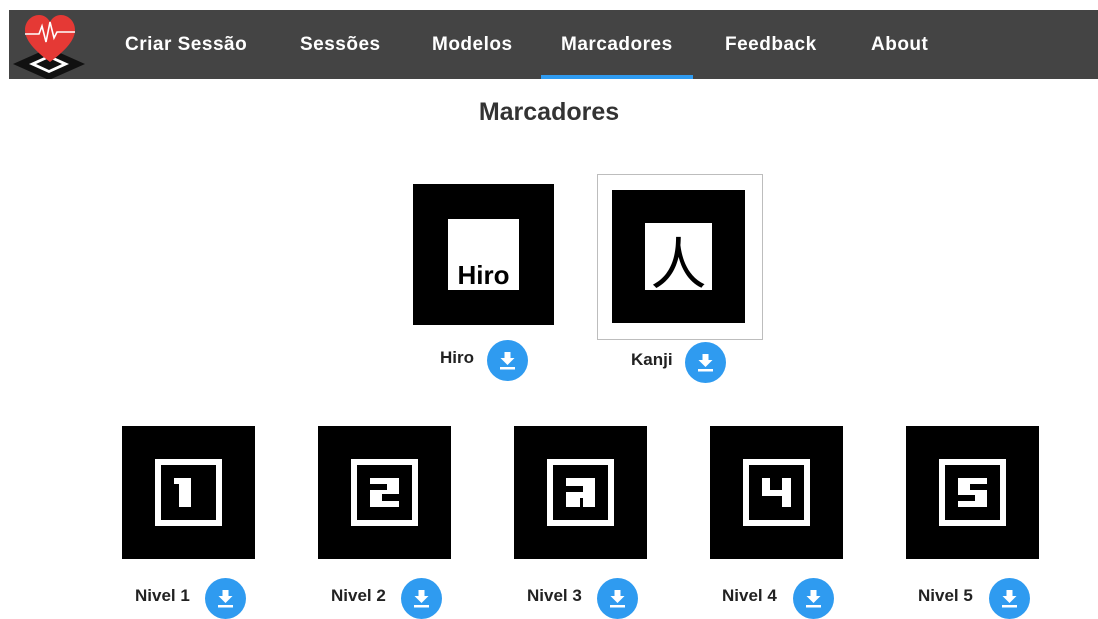 The image size is (1098, 619). I want to click on kanji-marker-image: 人, so click(678, 256).